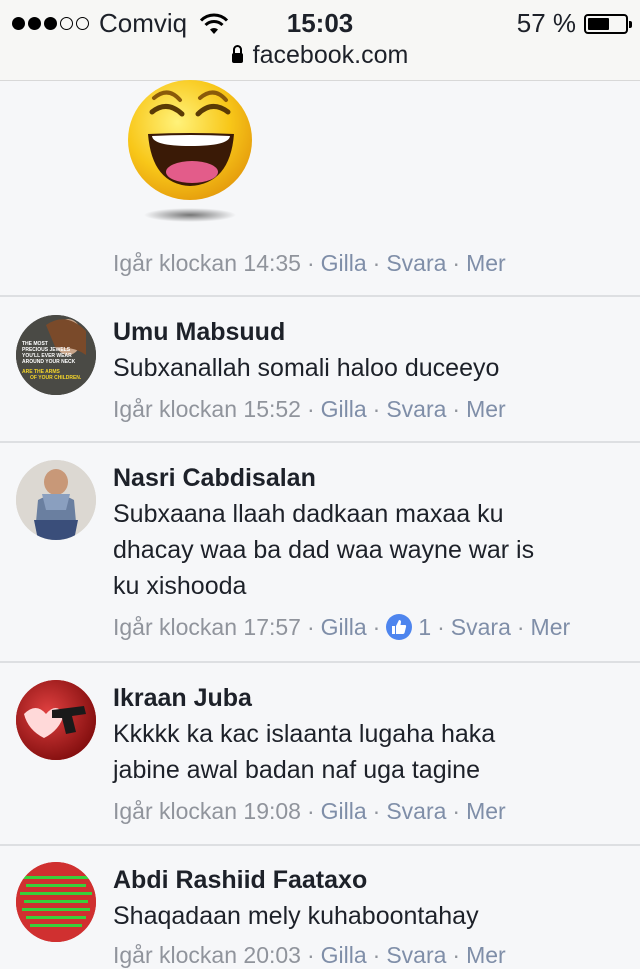 This screenshot has height=969, width=640. What do you see at coordinates (598, 23) in the screenshot?
I see `battery-level` at bounding box center [598, 23].